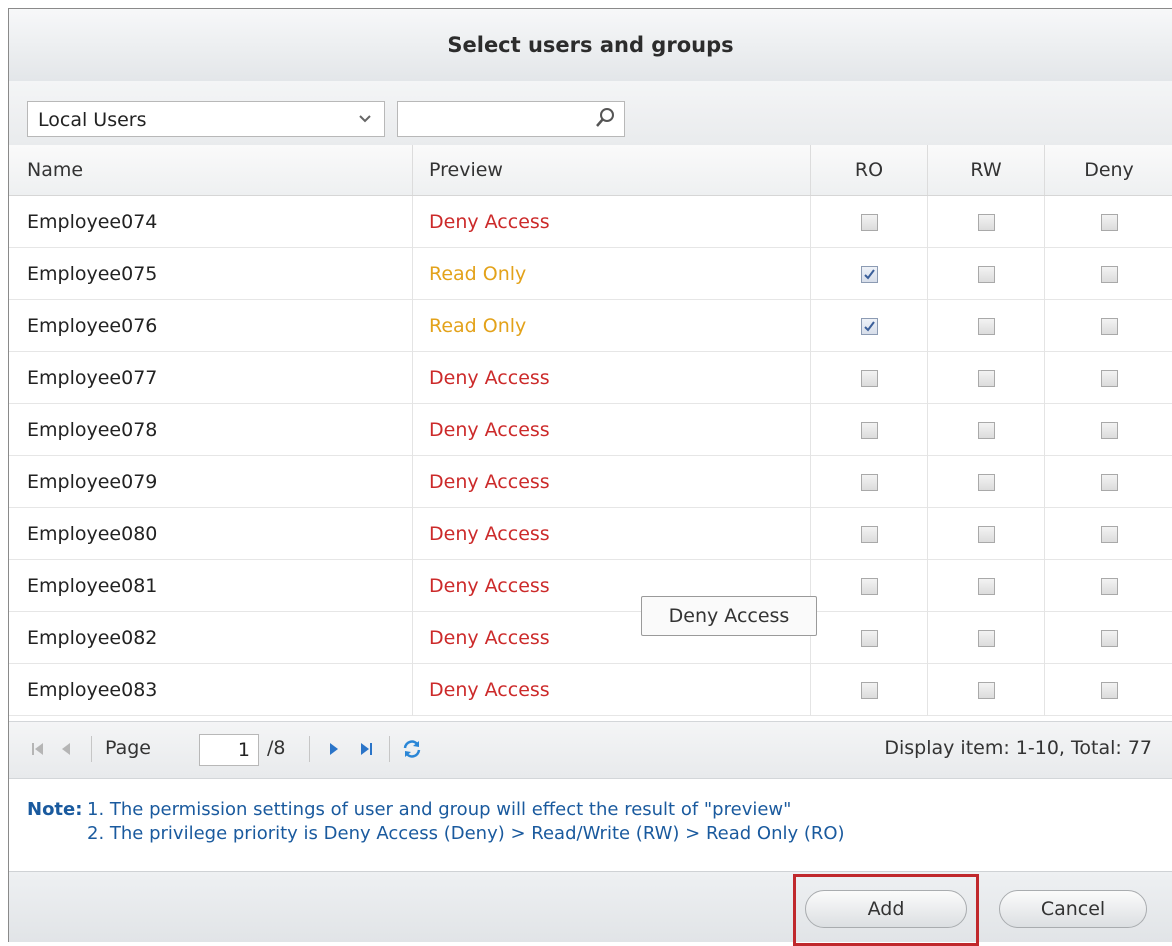 The height and width of the screenshot is (946, 1172). I want to click on page-number-input: 1, so click(229, 750).